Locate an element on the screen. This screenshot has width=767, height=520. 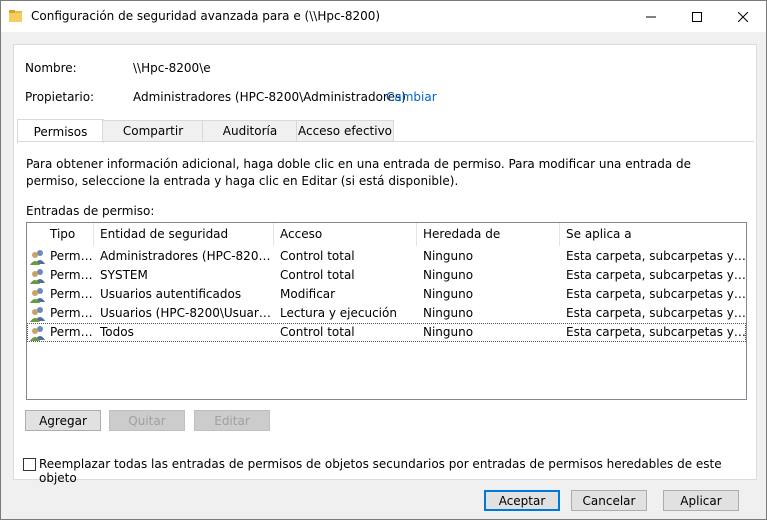
close-button is located at coordinates (743, 16).